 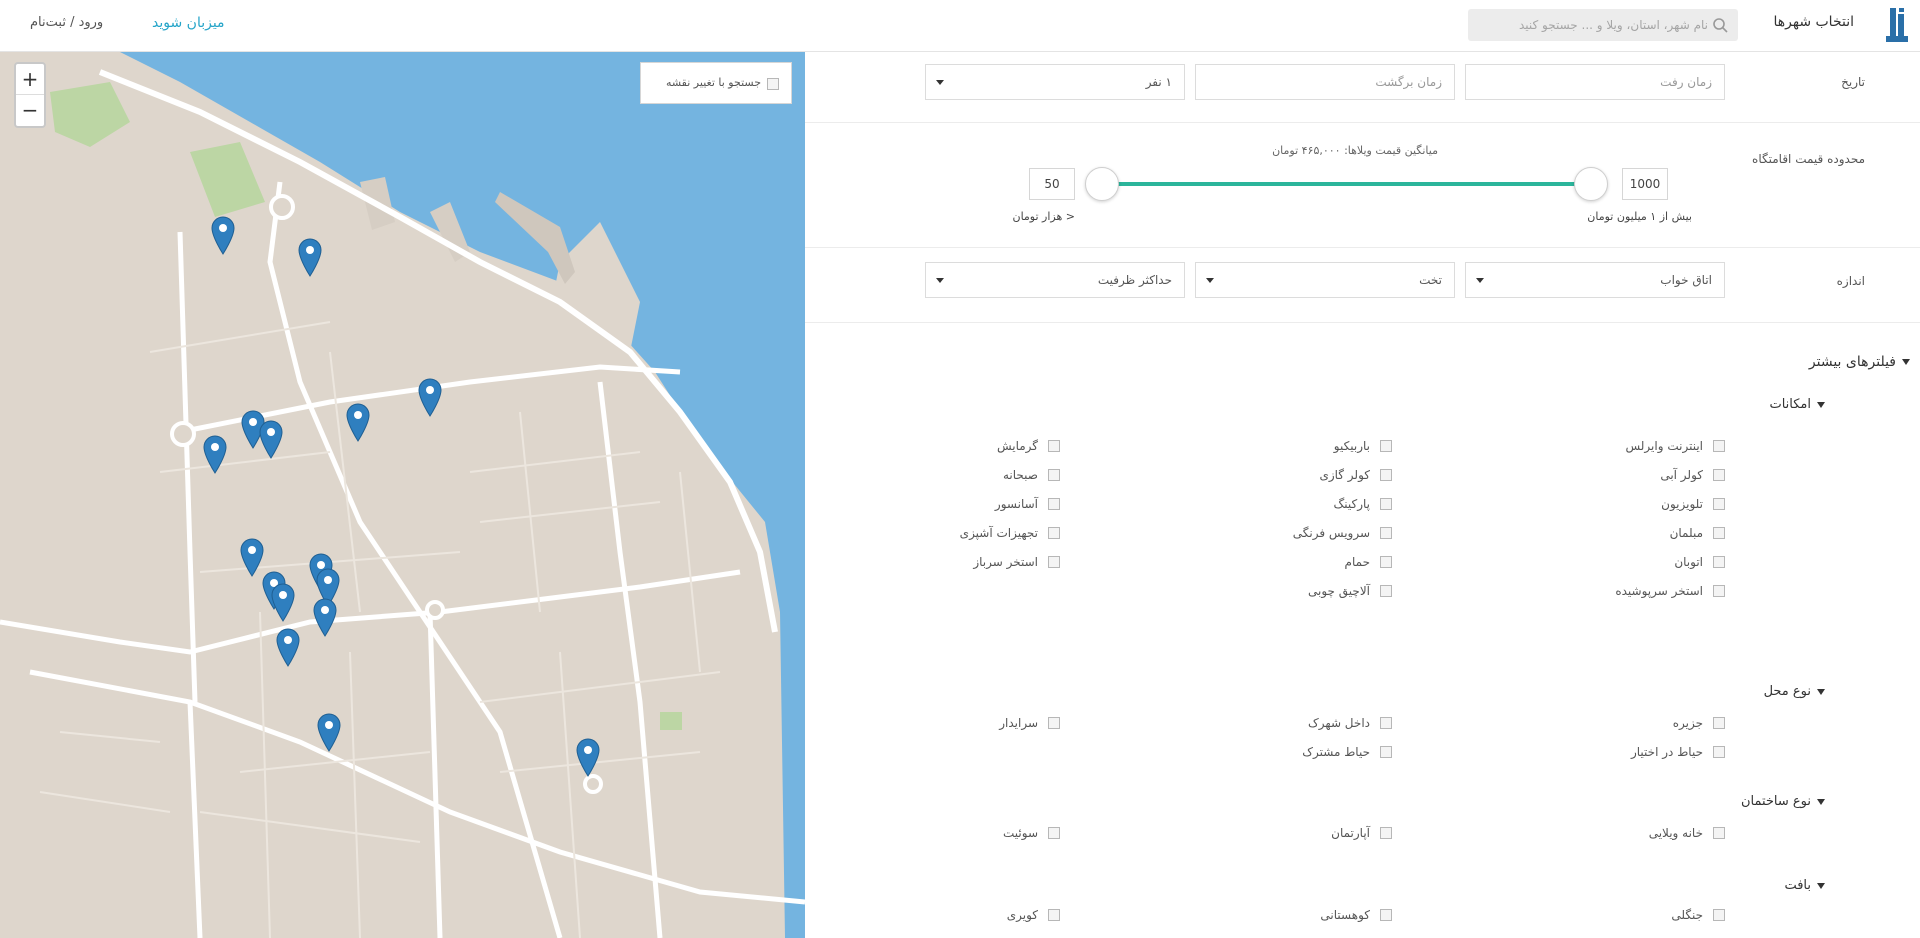 I want to click on city-select: انتخاب شهرها, so click(x=1814, y=22).